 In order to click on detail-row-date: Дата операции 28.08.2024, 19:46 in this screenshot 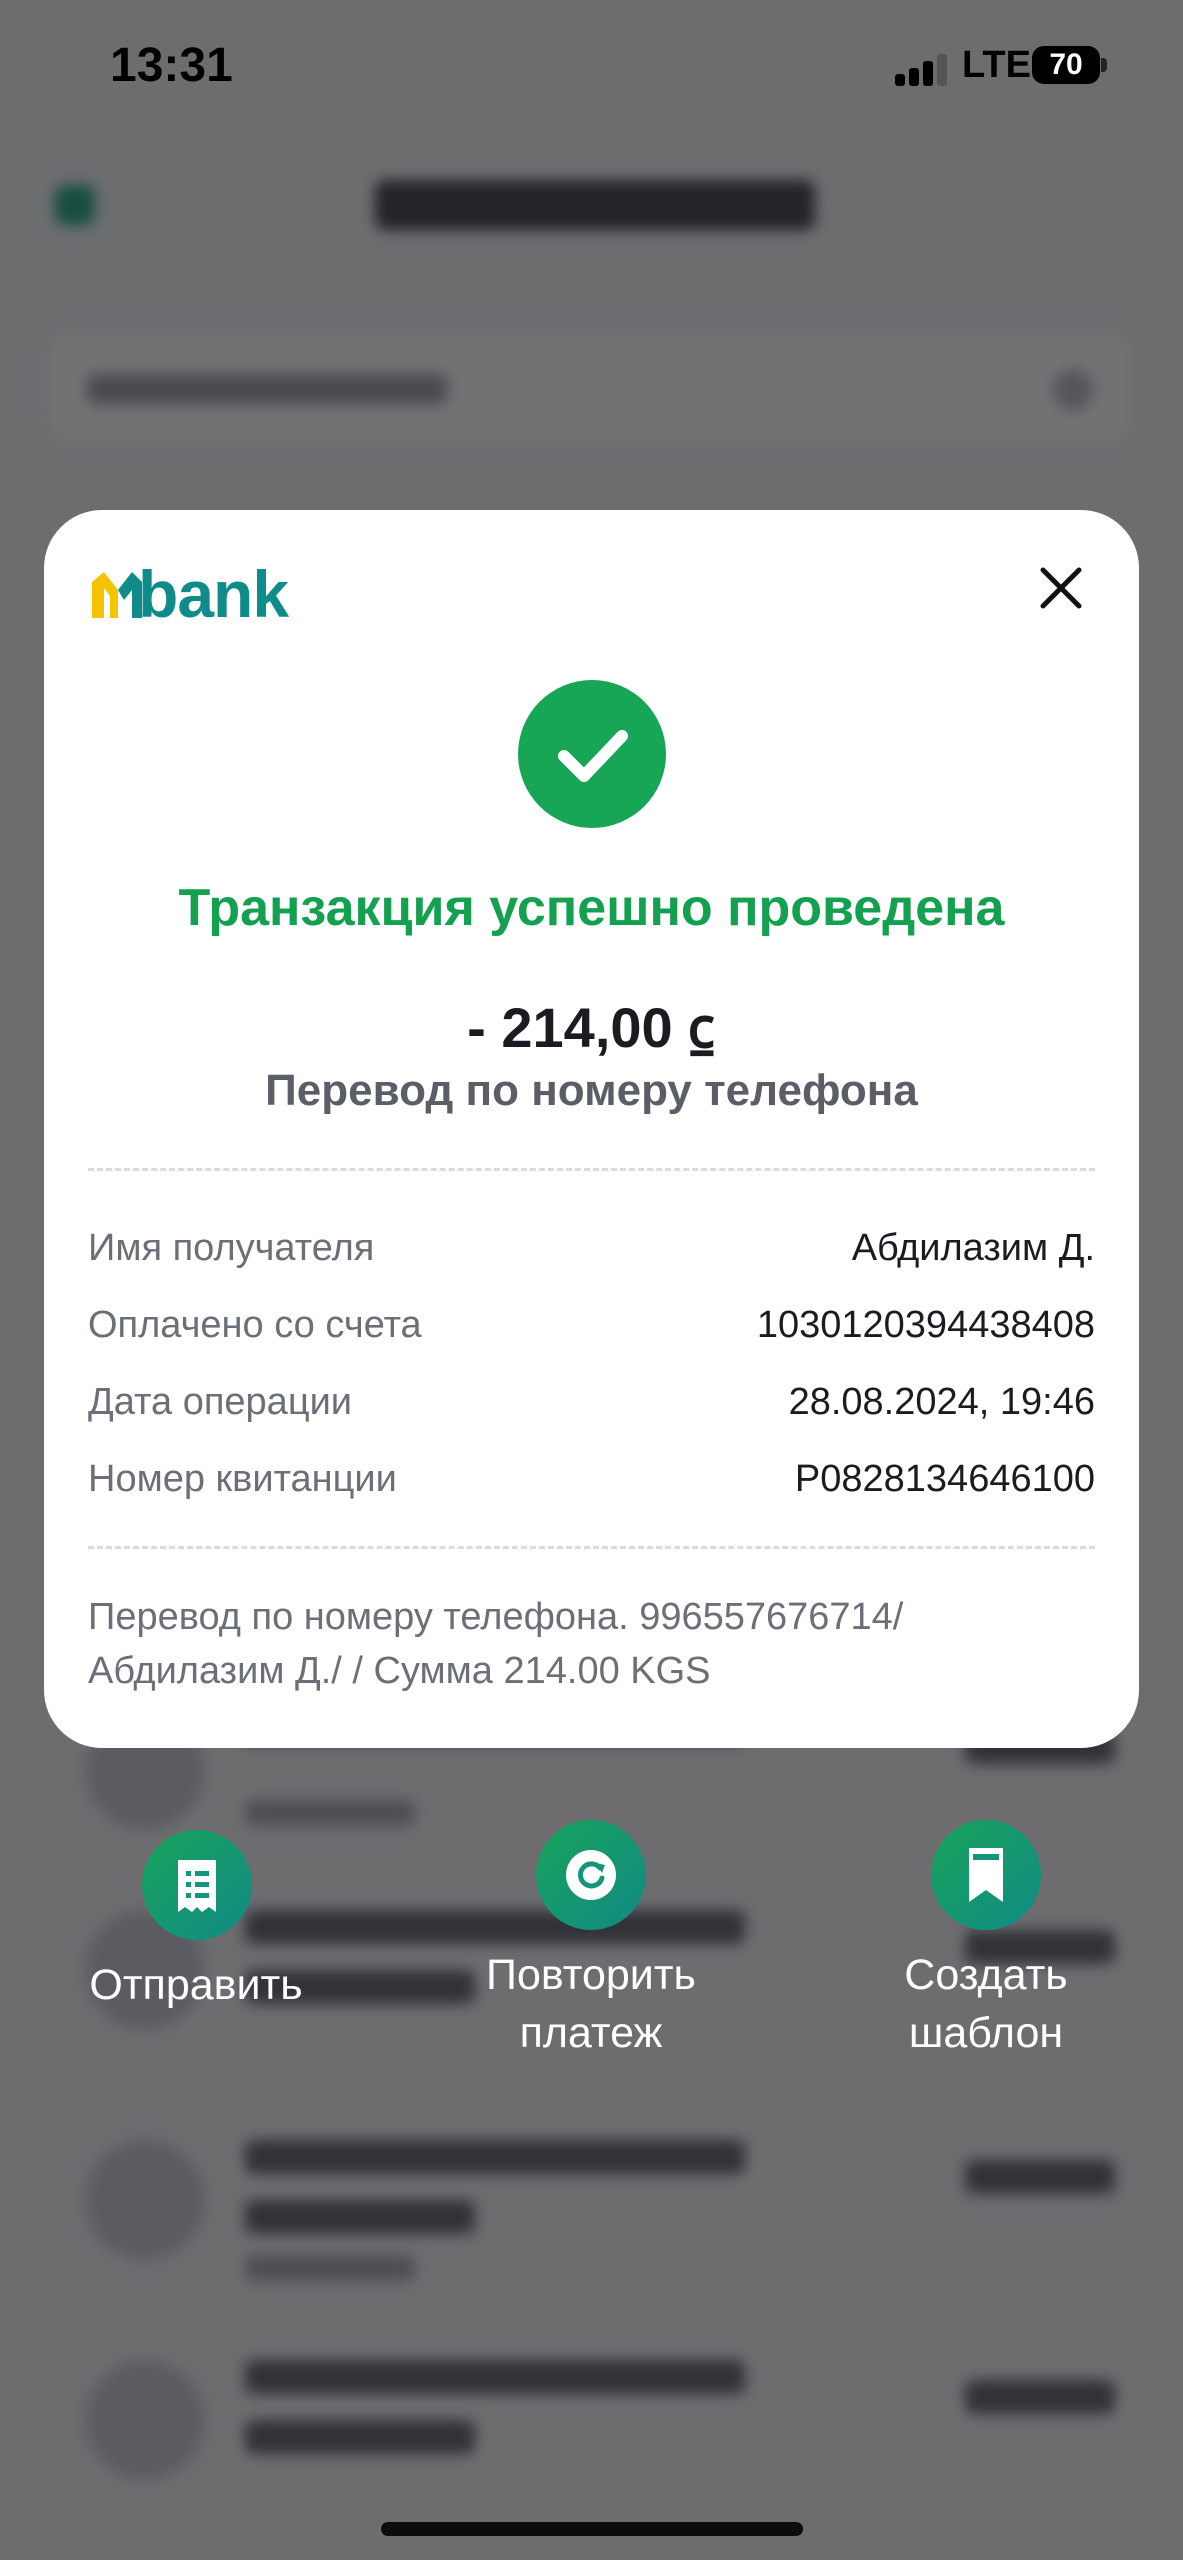, I will do `click(591, 1402)`.